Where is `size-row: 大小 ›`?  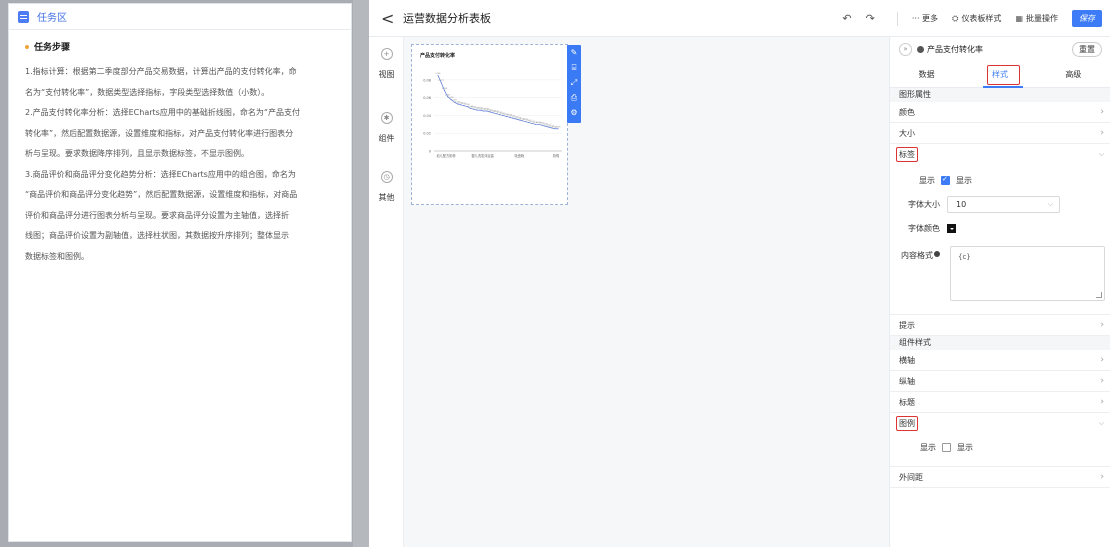 size-row: 大小 › is located at coordinates (1000, 133).